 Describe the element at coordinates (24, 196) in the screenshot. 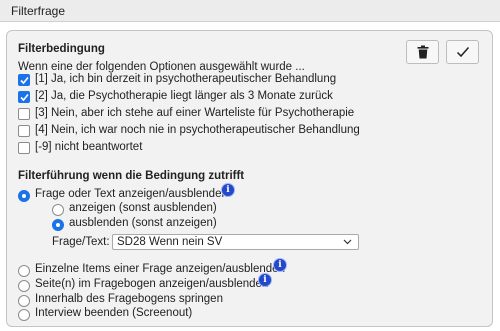

I see `show-hide-question-radio` at that location.